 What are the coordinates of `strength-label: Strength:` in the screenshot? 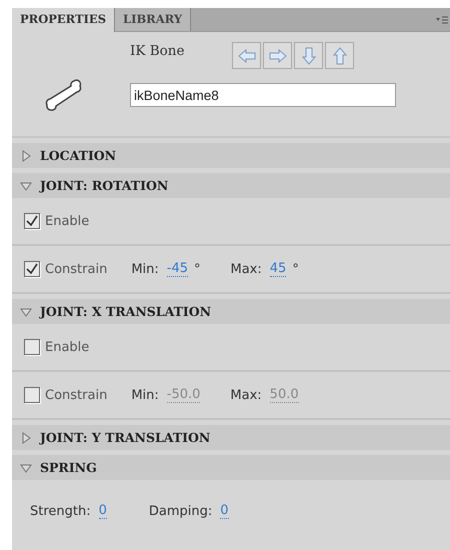 It's located at (60, 511).